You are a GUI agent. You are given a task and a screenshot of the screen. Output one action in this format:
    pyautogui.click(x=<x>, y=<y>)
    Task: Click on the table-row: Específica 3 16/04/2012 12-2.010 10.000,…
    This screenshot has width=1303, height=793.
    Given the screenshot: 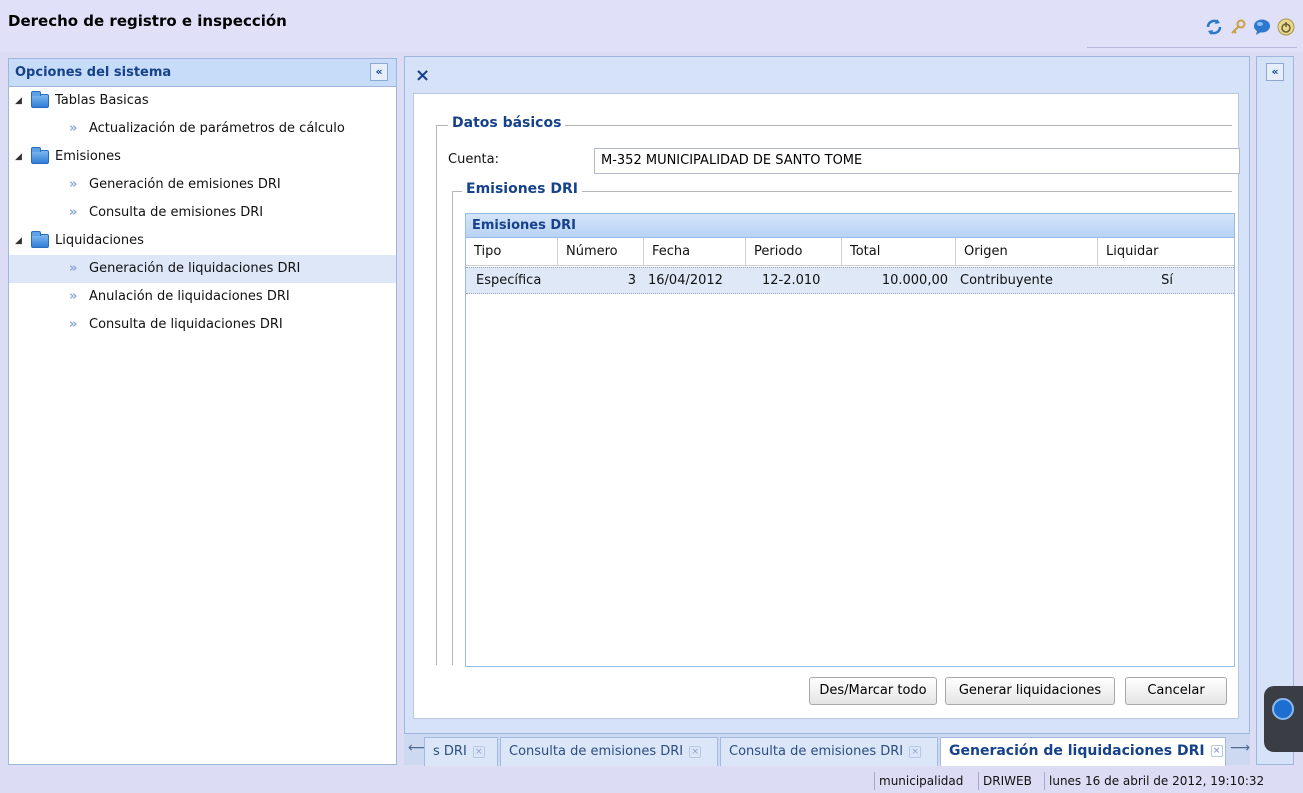 What is the action you would take?
    pyautogui.click(x=850, y=280)
    